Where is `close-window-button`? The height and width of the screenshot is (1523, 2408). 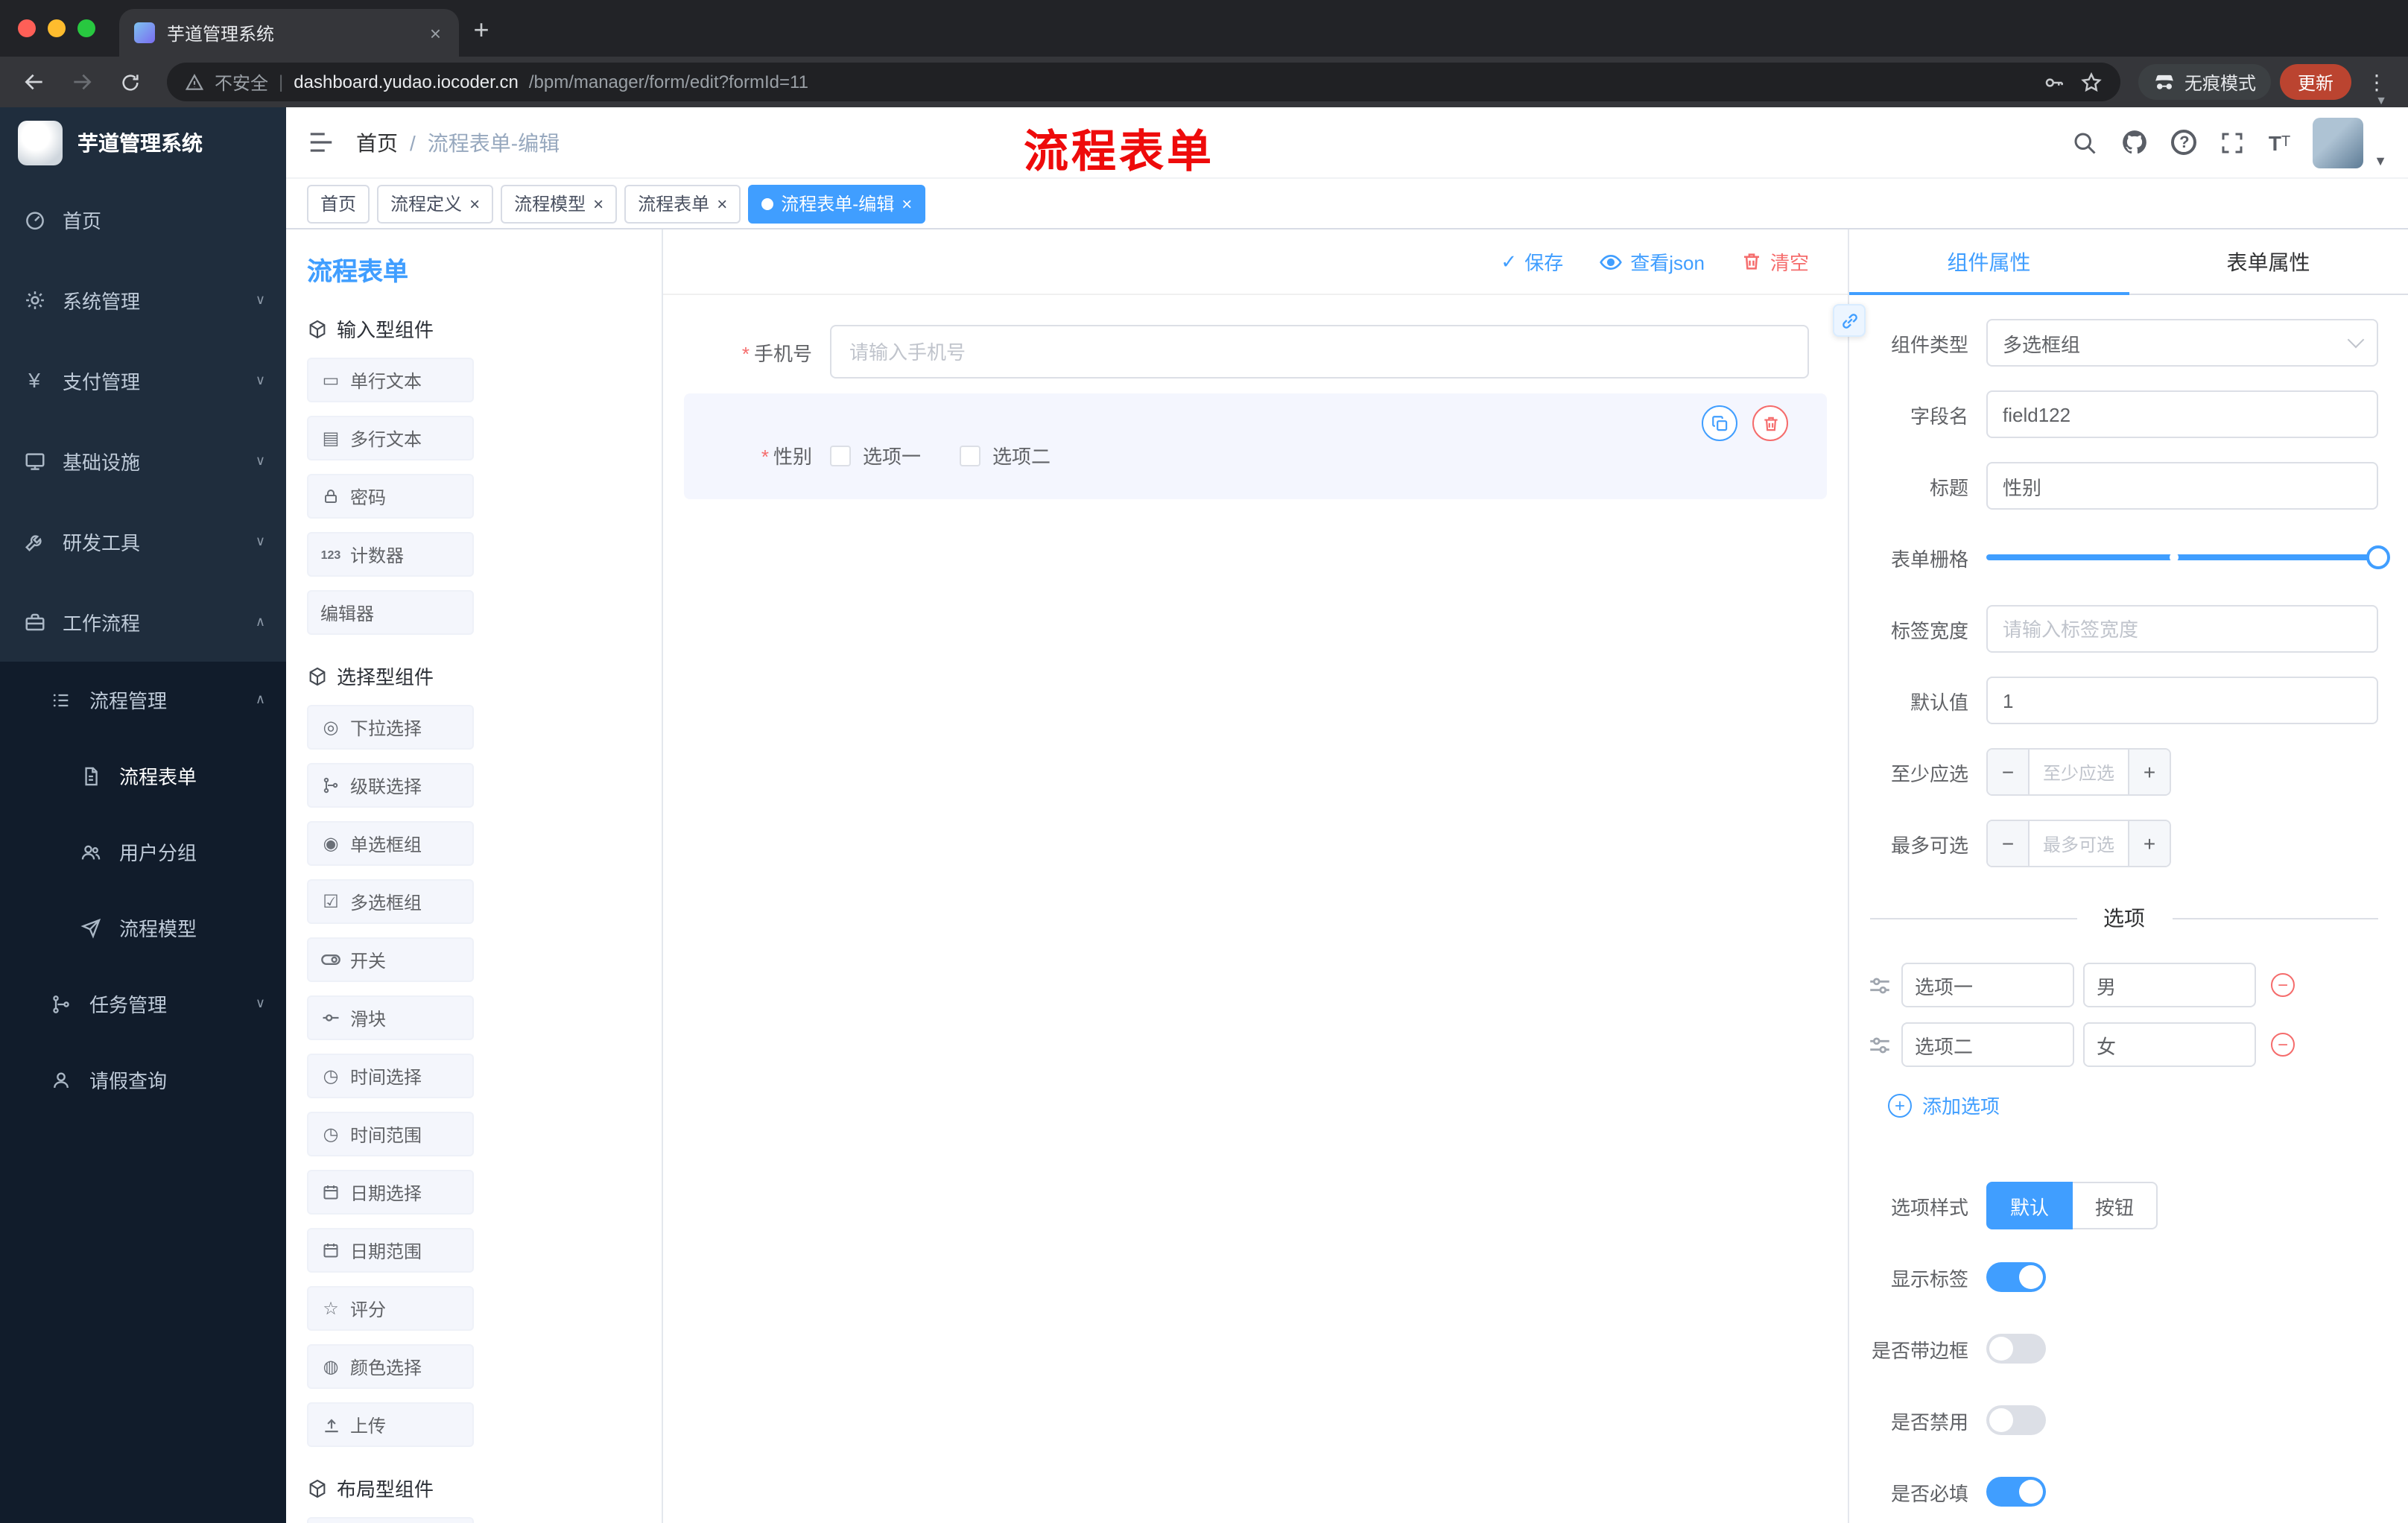
close-window-button is located at coordinates (27, 28).